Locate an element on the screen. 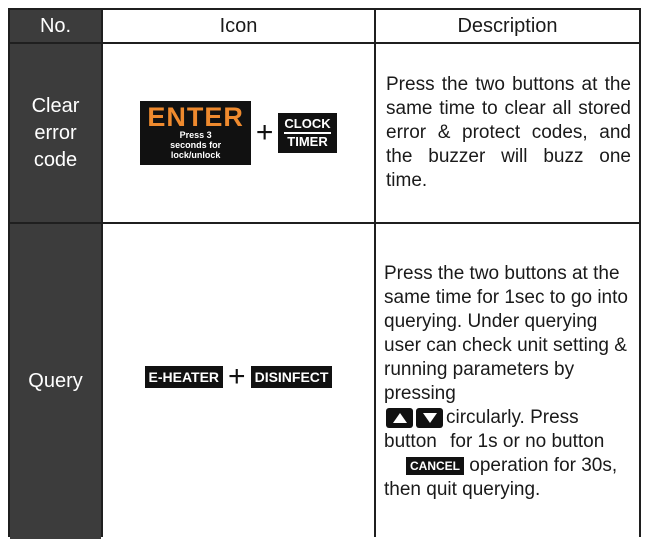 Image resolution: width=649 pixels, height=539 pixels. header-no-label: No. is located at coordinates (55, 25).